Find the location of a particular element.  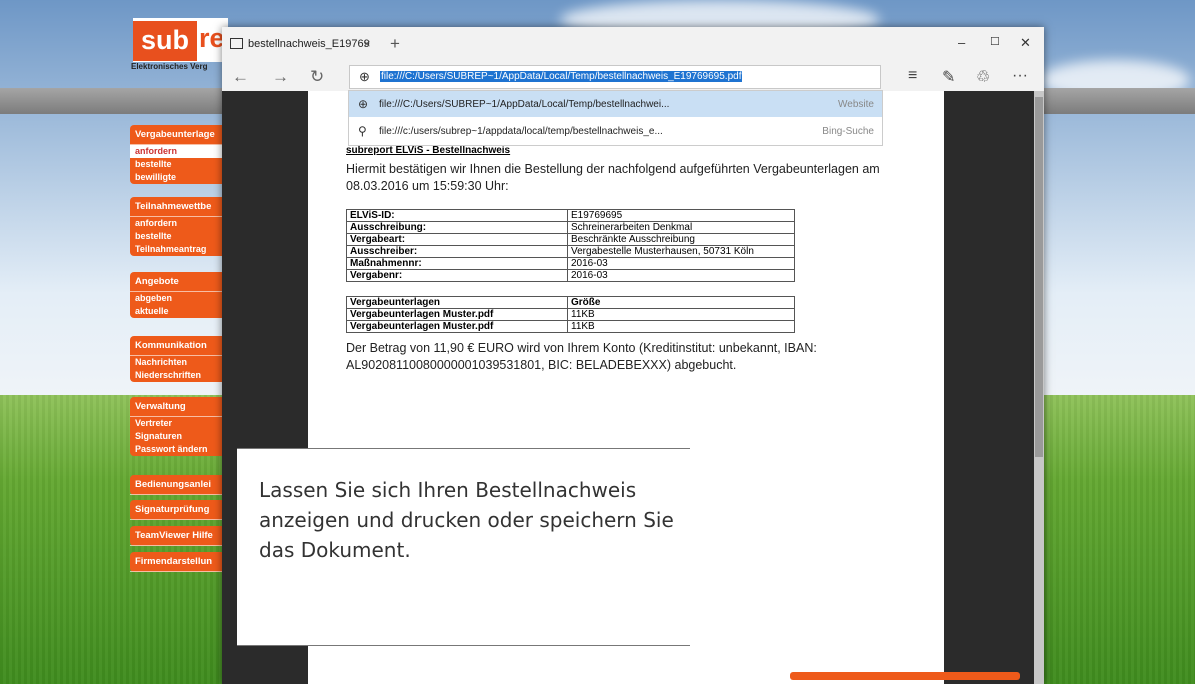

table-value-cell: E19769695 is located at coordinates (681, 215).